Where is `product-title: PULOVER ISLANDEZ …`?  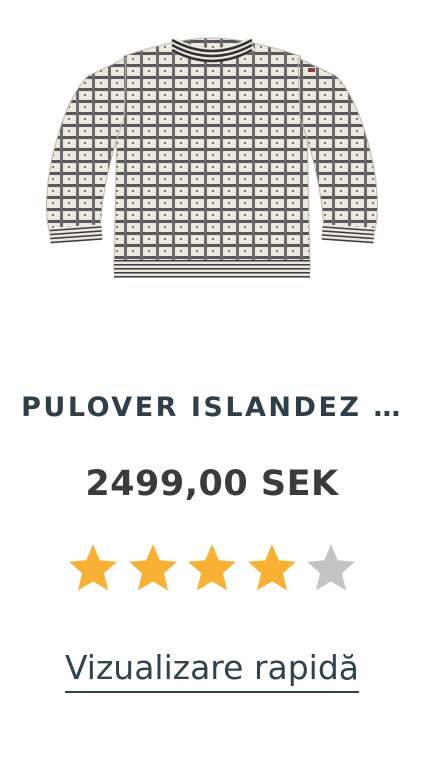 product-title: PULOVER ISLANDEZ … is located at coordinates (212, 407).